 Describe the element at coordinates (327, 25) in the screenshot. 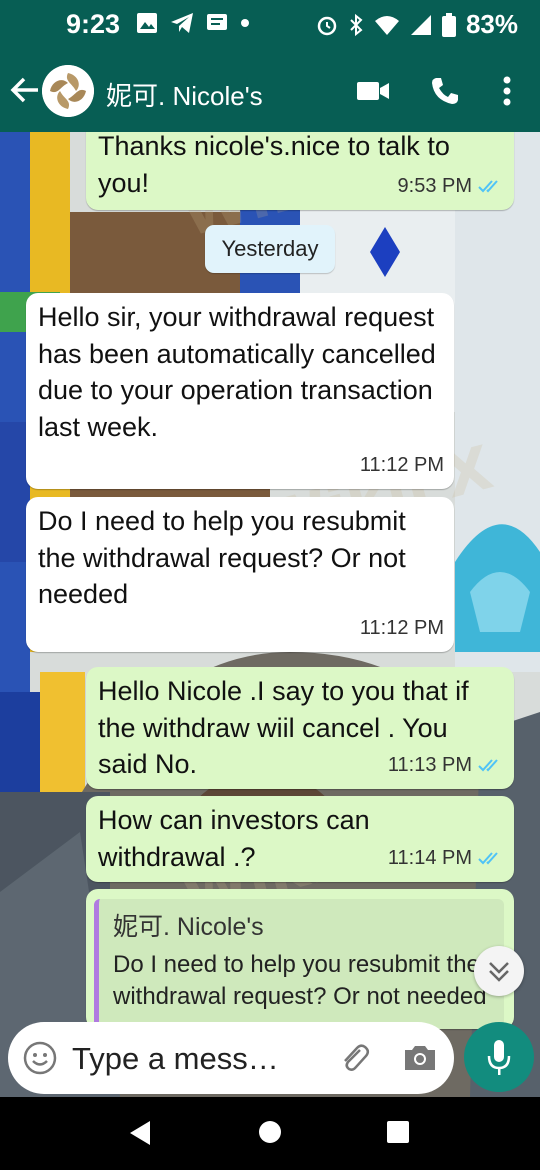

I see `alarm-icon` at that location.